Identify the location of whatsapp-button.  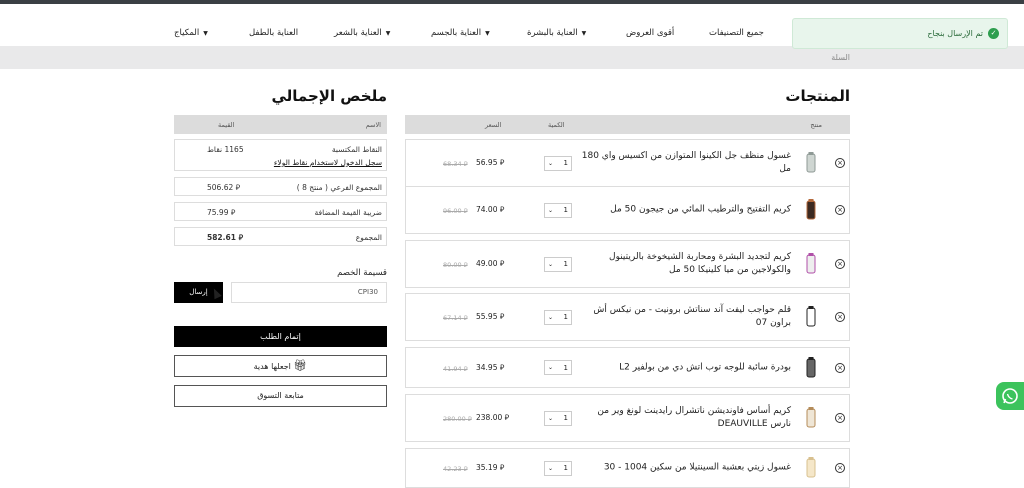
(1010, 396).